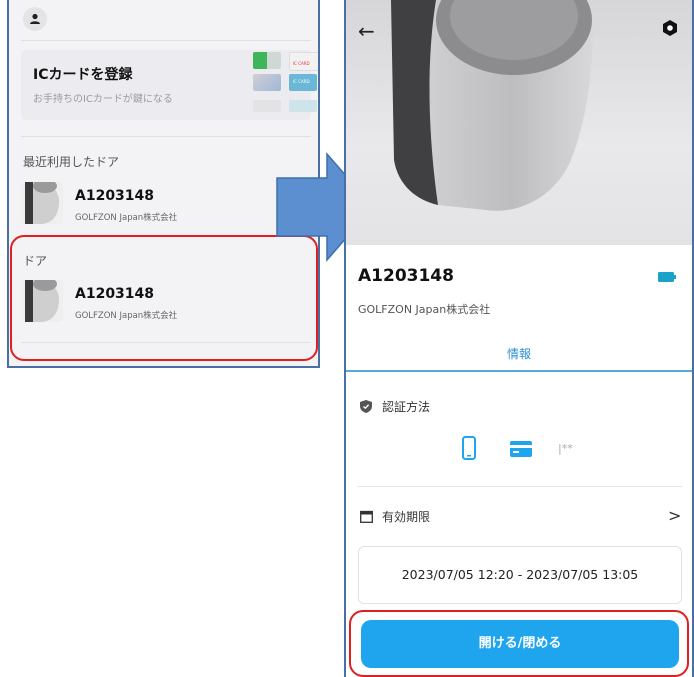 This screenshot has width=694, height=677. What do you see at coordinates (424, 309) in the screenshot?
I see `device-org: GOLFZON Japan株式会社` at bounding box center [424, 309].